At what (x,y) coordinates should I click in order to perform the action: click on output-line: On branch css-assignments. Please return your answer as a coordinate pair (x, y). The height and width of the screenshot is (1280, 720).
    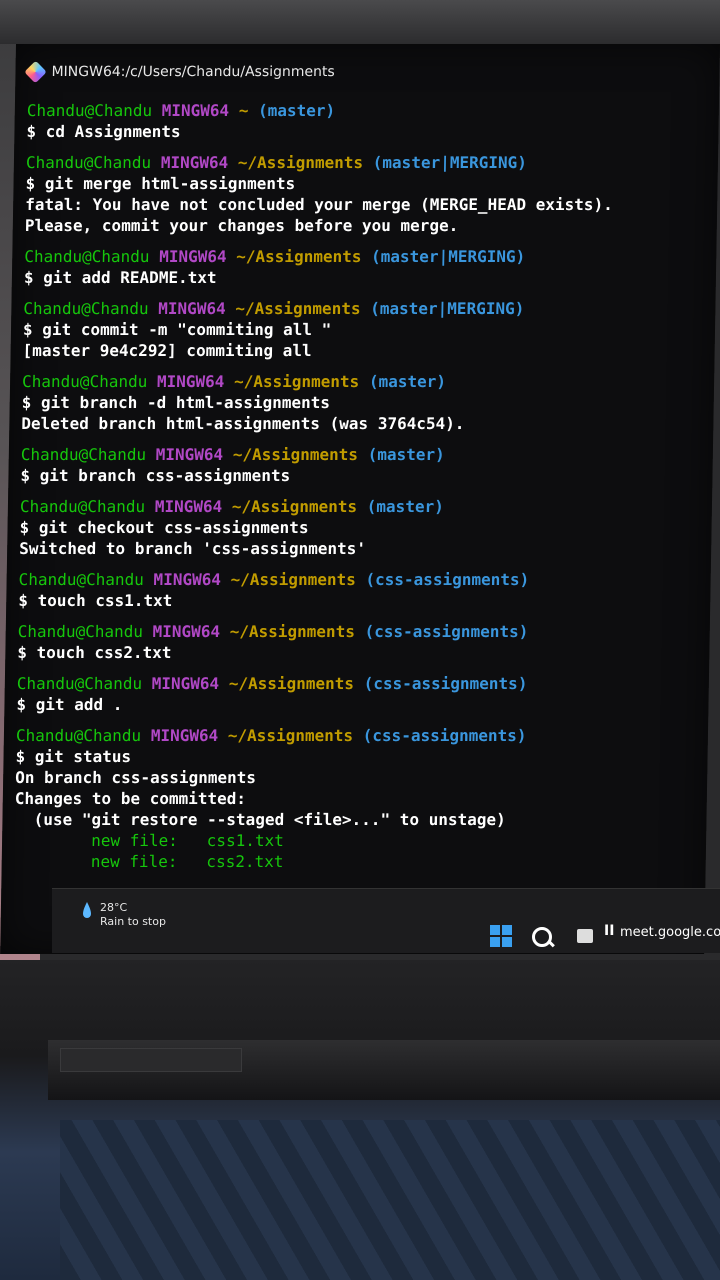
    Looking at the image, I should click on (136, 777).